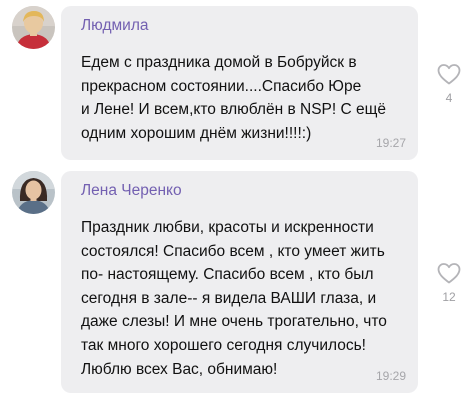  I want to click on comment-author: Лена Черенко, so click(240, 191).